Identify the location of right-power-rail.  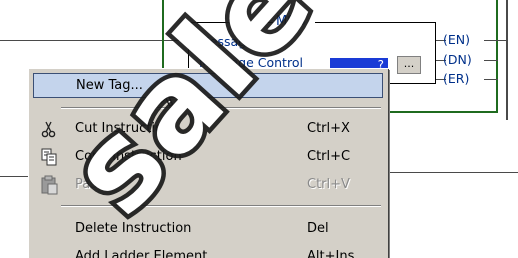
(507, 60).